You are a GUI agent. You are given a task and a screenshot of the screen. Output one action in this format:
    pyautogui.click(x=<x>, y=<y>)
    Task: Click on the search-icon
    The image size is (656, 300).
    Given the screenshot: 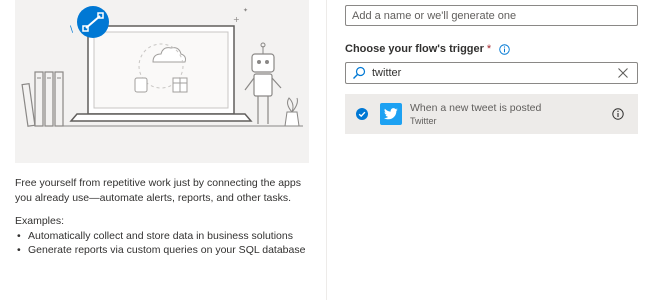 What is the action you would take?
    pyautogui.click(x=359, y=73)
    